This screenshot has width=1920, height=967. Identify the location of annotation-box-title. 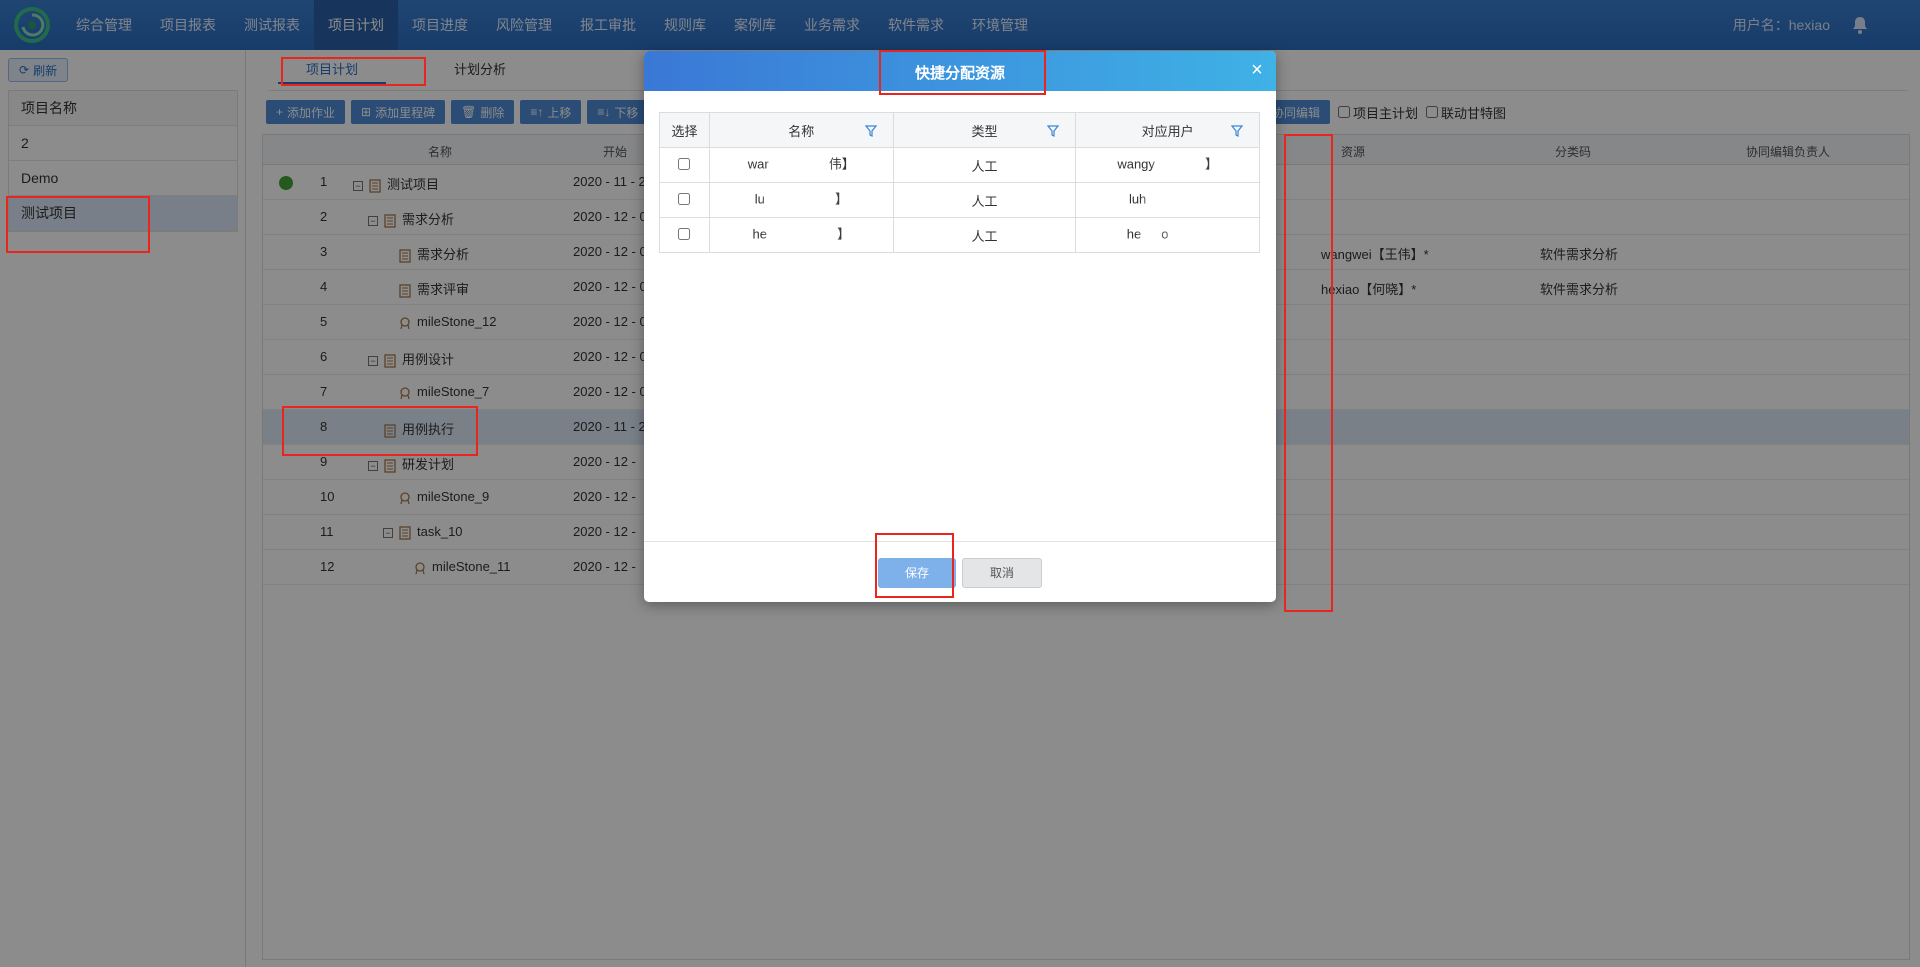
(962, 72).